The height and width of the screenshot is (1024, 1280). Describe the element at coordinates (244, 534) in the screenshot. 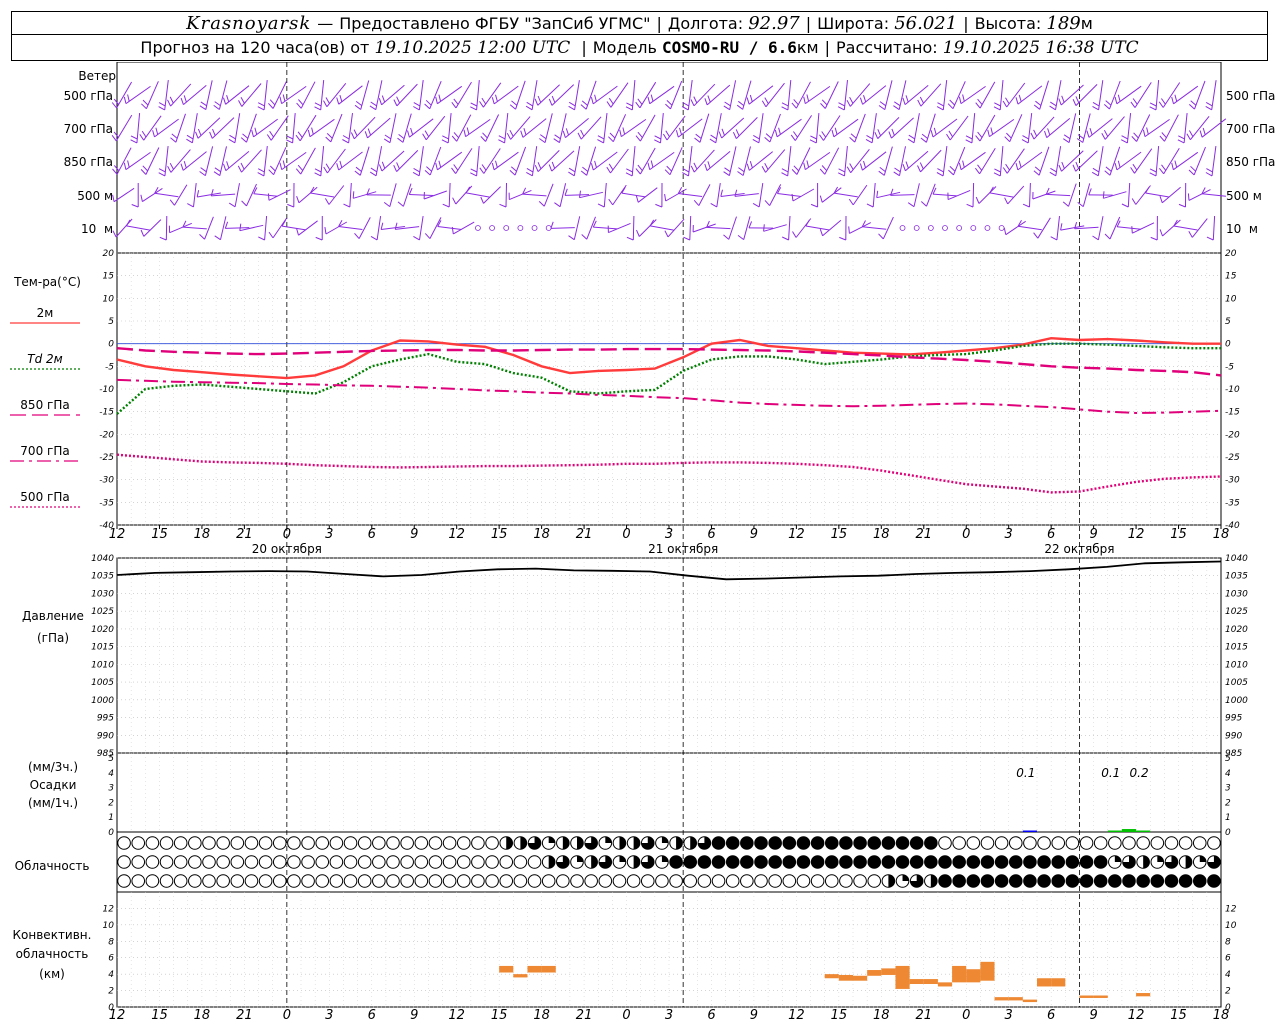

I see `time-label-mid-3: 21` at that location.